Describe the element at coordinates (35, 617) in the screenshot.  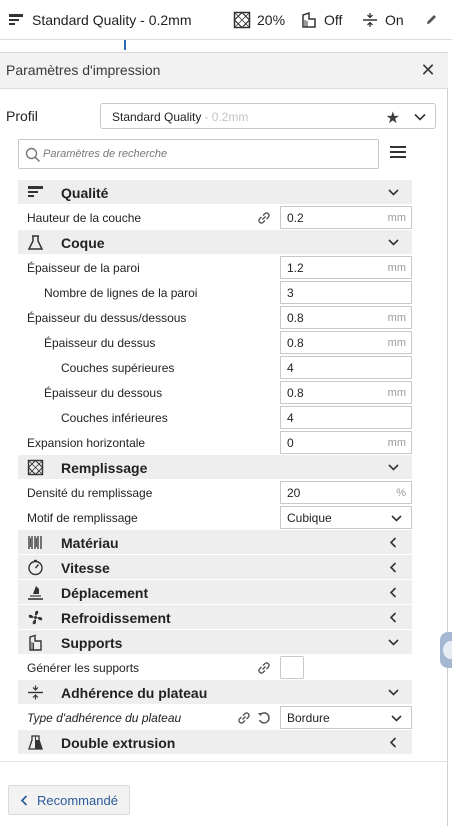
I see `fan-icon` at that location.